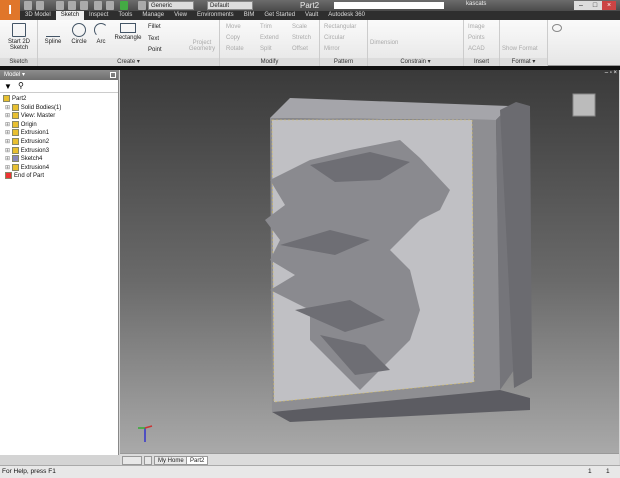  I want to click on new-icon, so click(28, 5).